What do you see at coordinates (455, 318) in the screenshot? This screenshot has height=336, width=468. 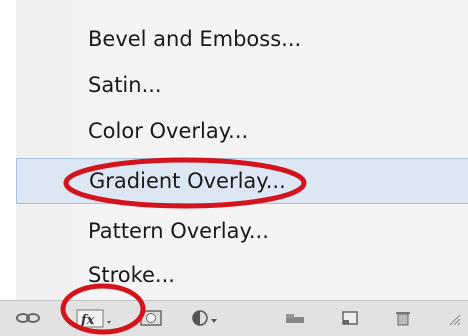 I see `panel-resize-grip-icon` at bounding box center [455, 318].